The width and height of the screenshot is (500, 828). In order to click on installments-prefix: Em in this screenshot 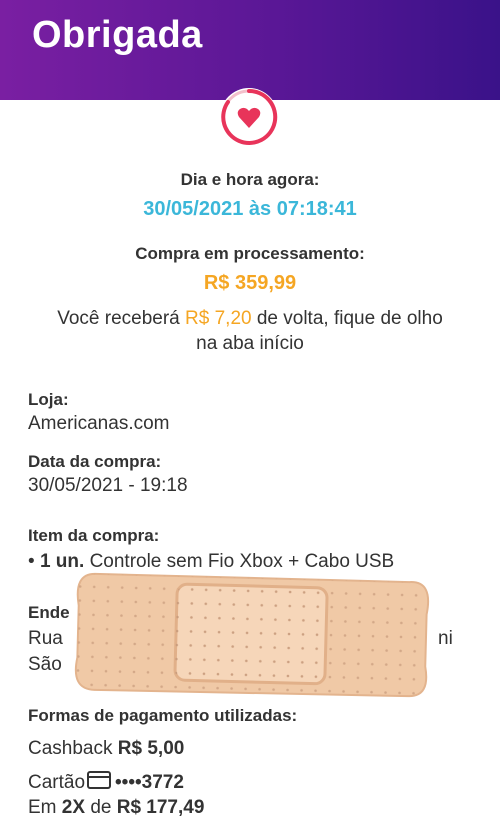, I will do `click(42, 807)`.